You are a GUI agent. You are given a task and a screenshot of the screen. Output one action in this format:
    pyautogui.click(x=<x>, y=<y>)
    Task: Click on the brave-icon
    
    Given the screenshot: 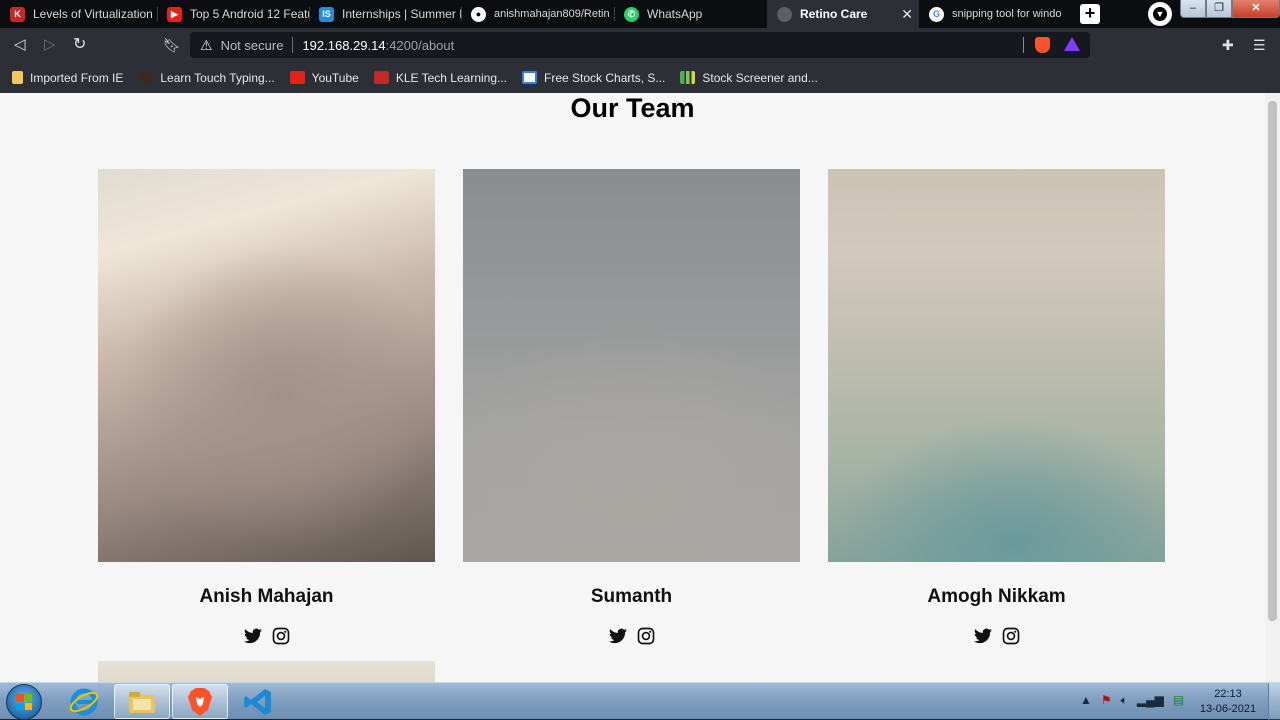 What is the action you would take?
    pyautogui.click(x=200, y=701)
    